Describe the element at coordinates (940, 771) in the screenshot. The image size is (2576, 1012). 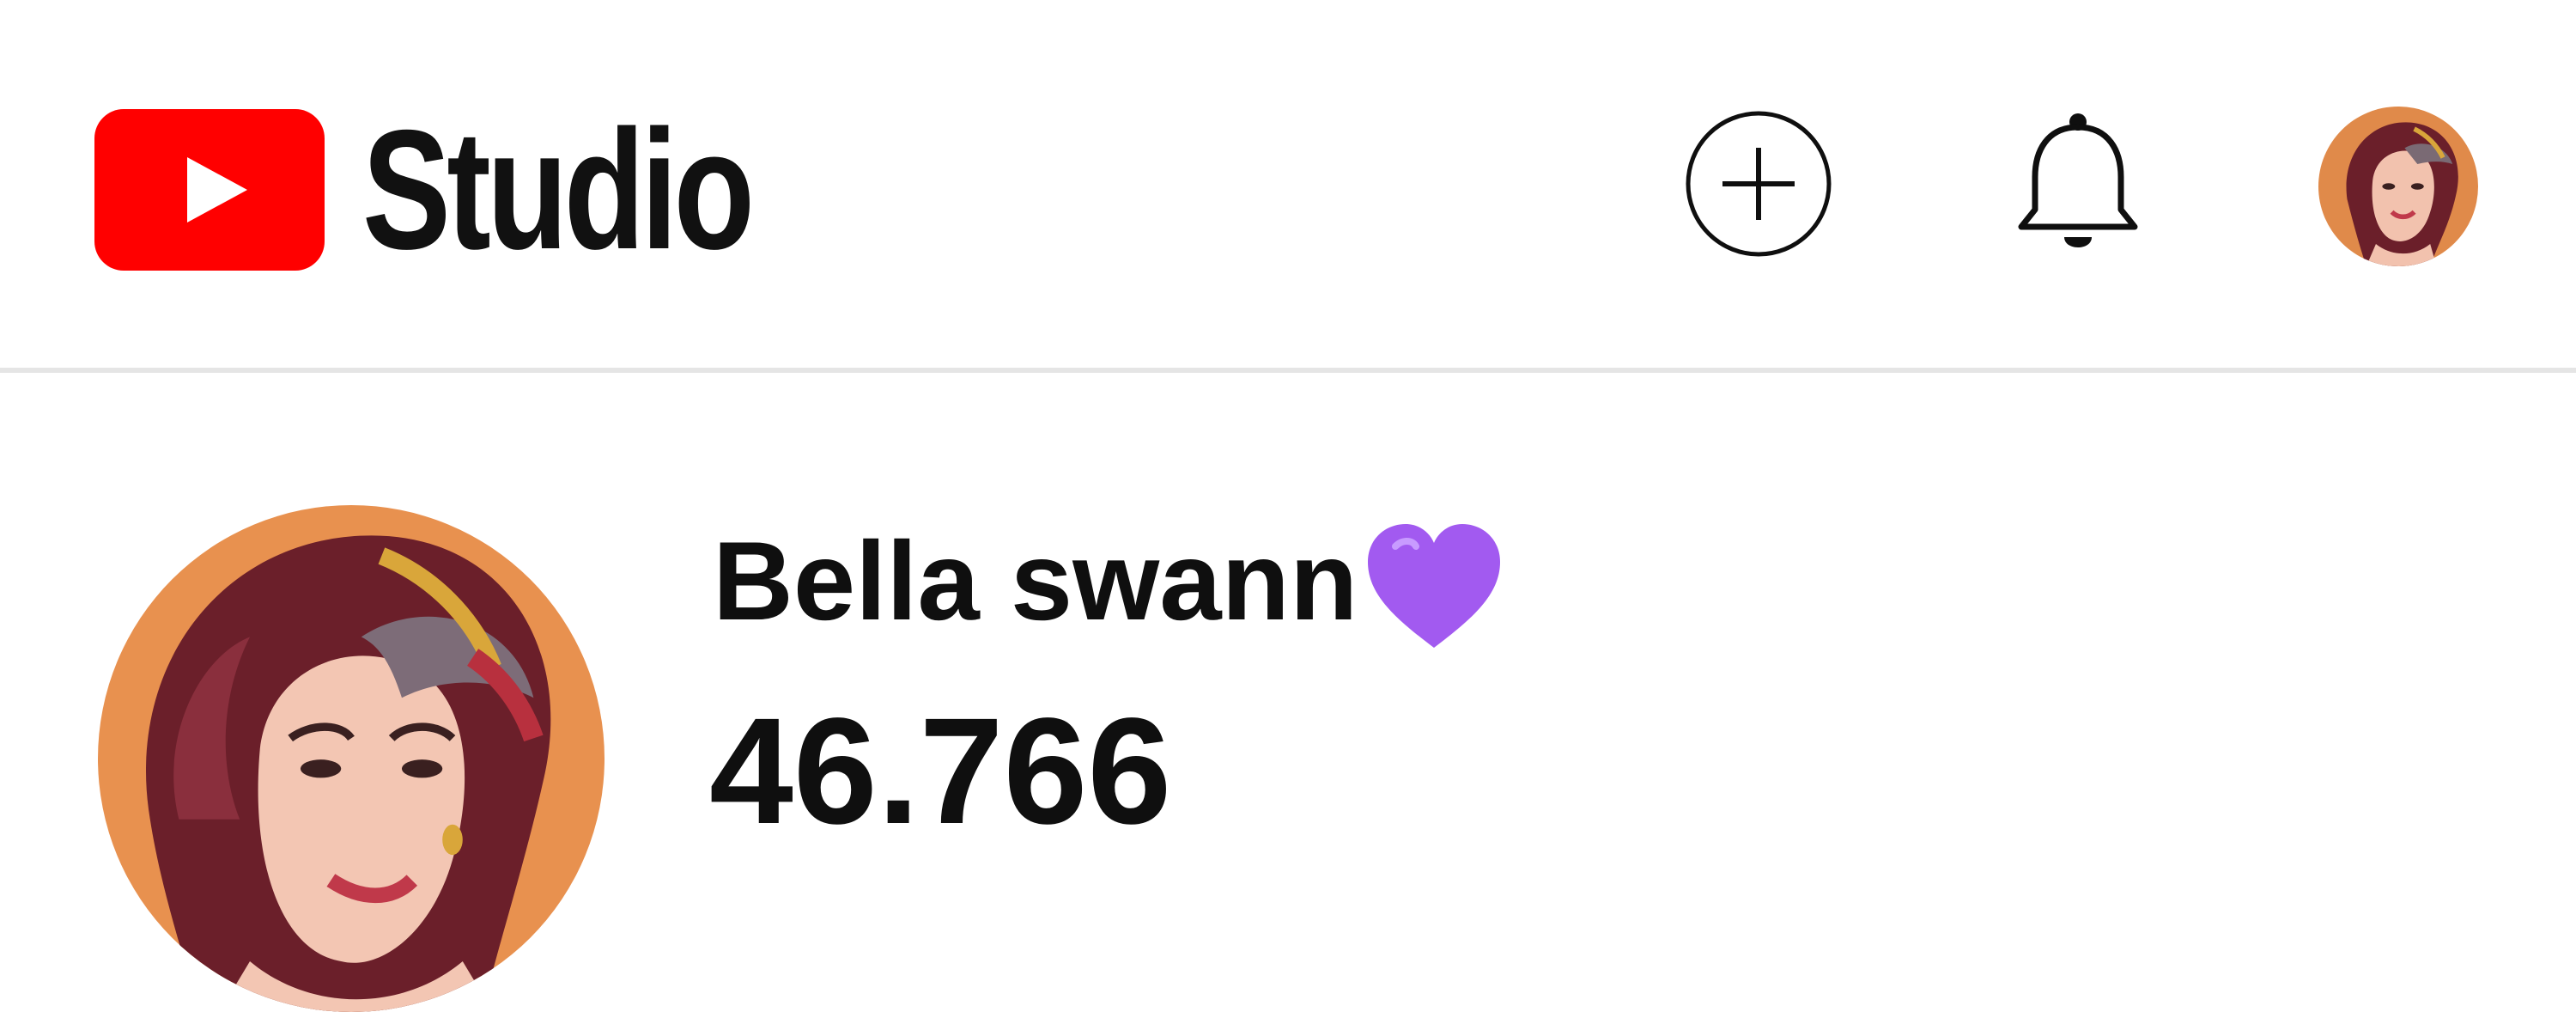
I see `subscriber-count: 46.766` at that location.